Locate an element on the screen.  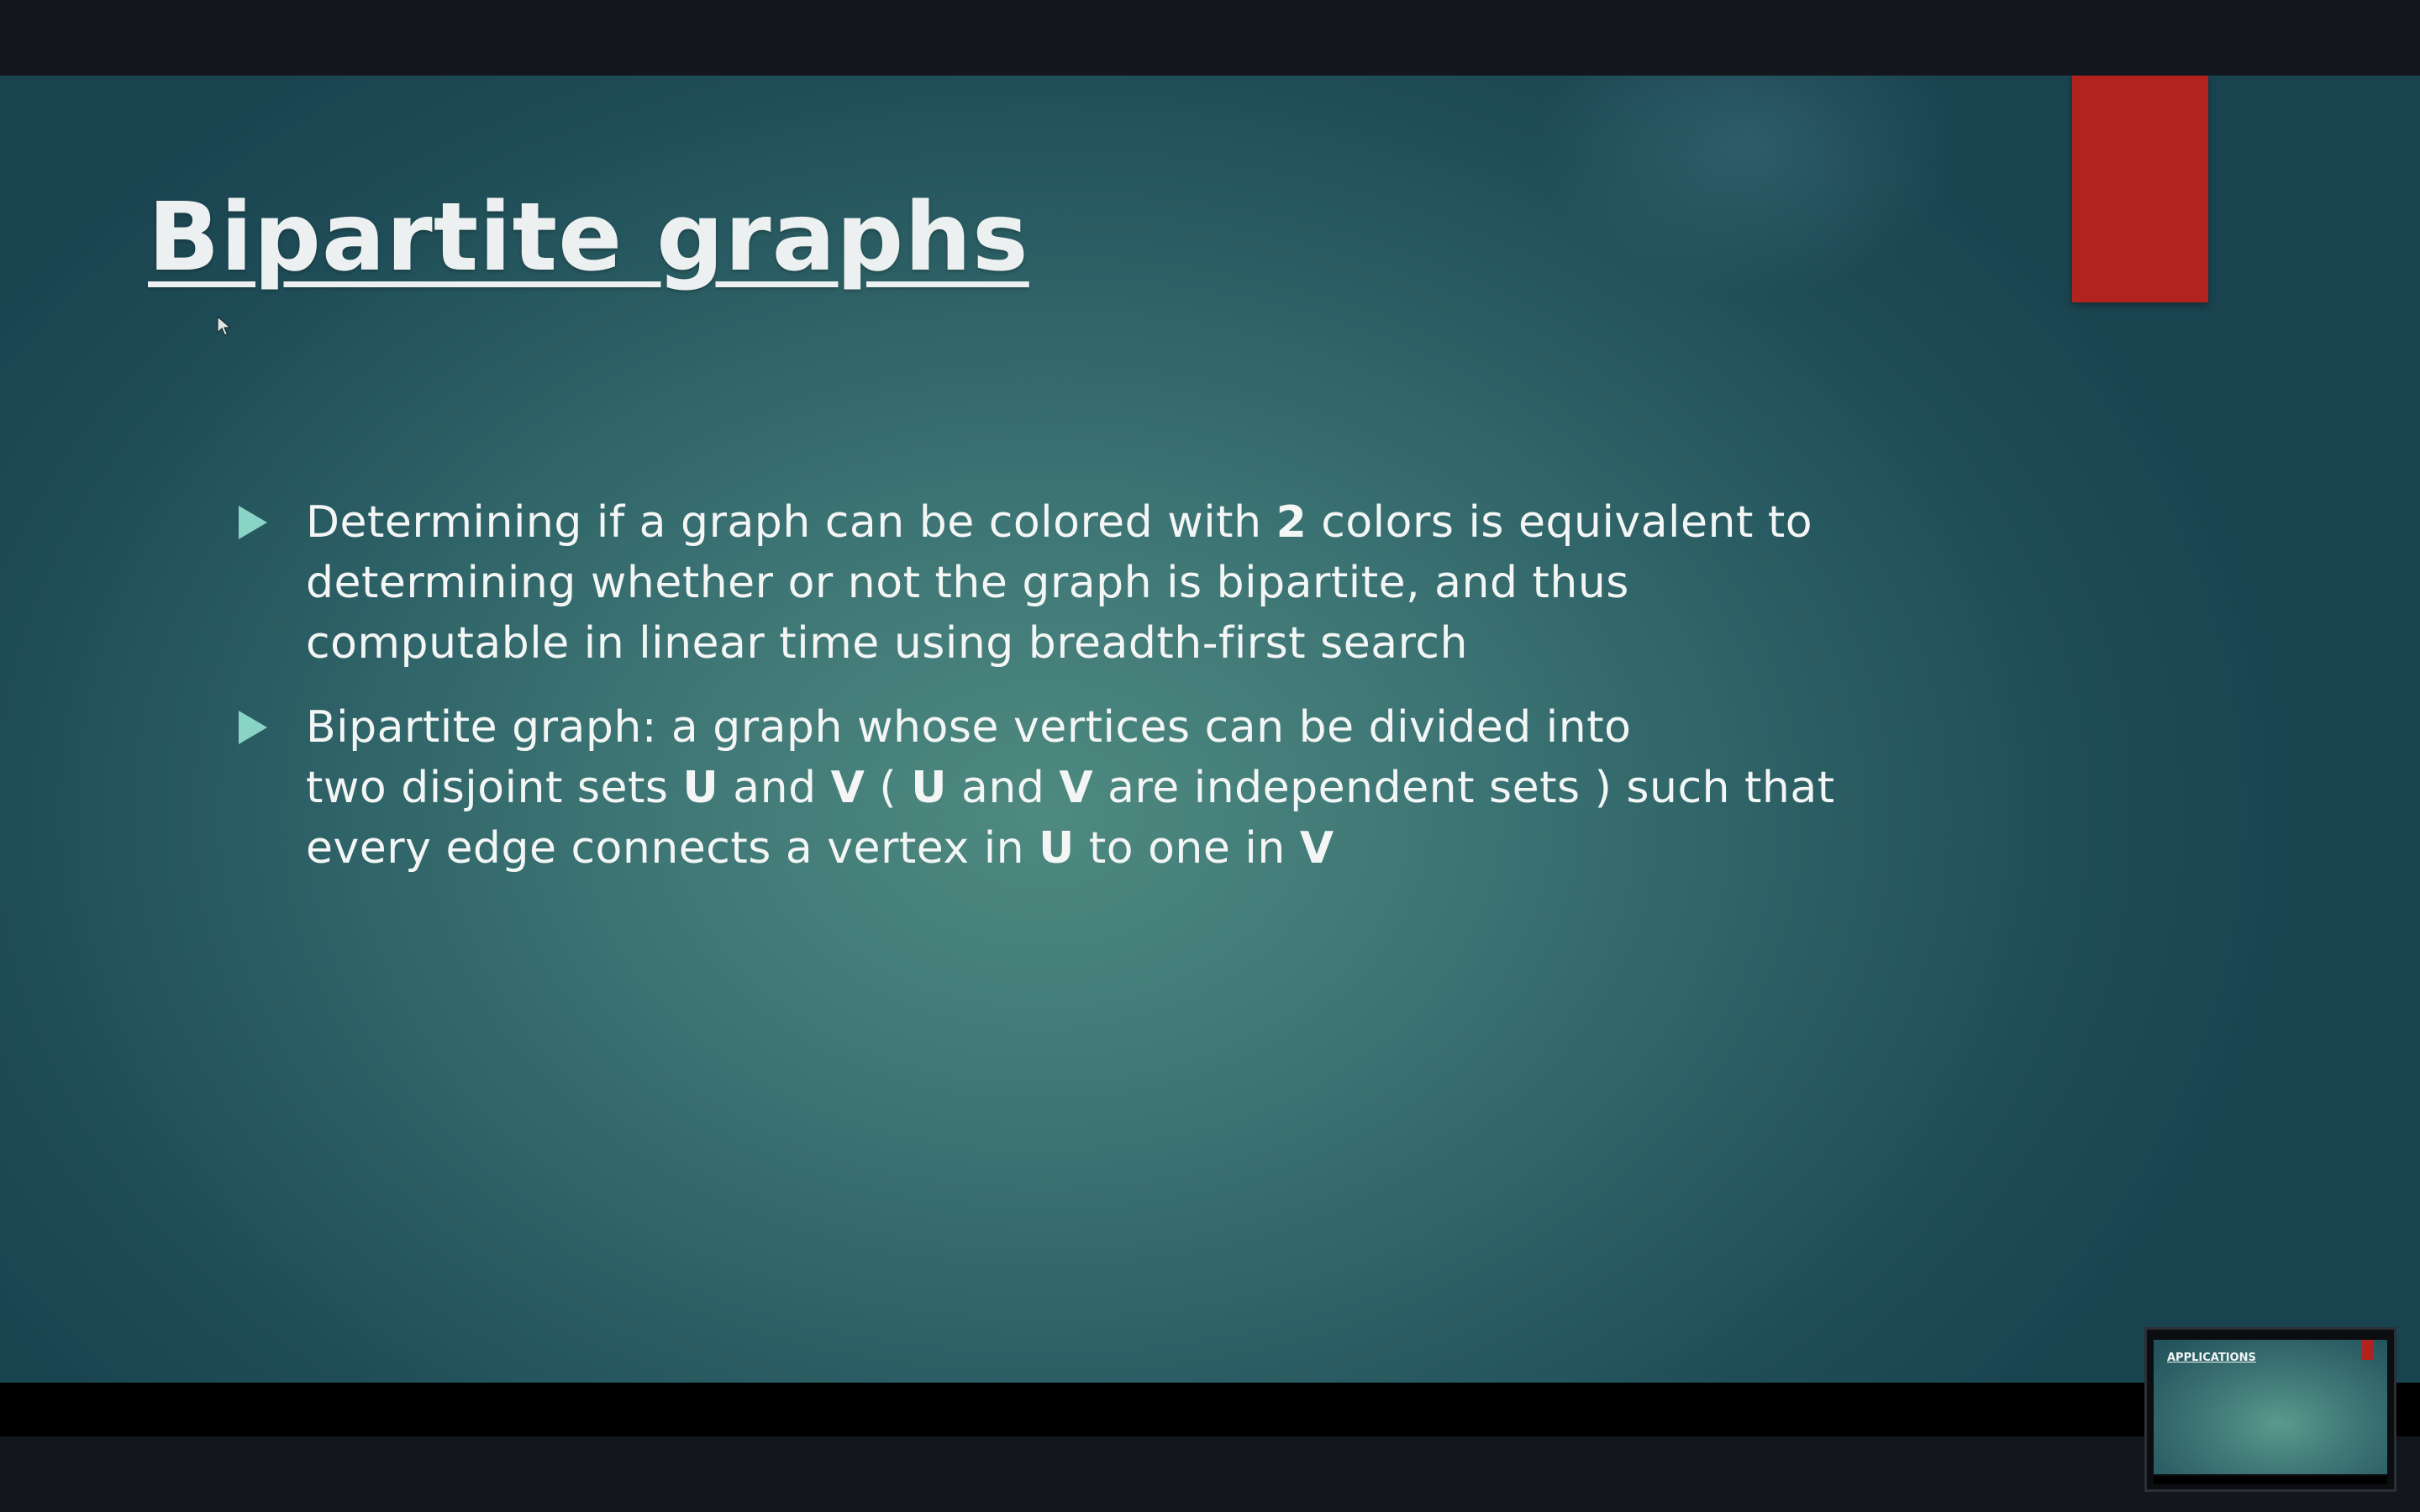
mouse-pointer-icon is located at coordinates (224, 326).